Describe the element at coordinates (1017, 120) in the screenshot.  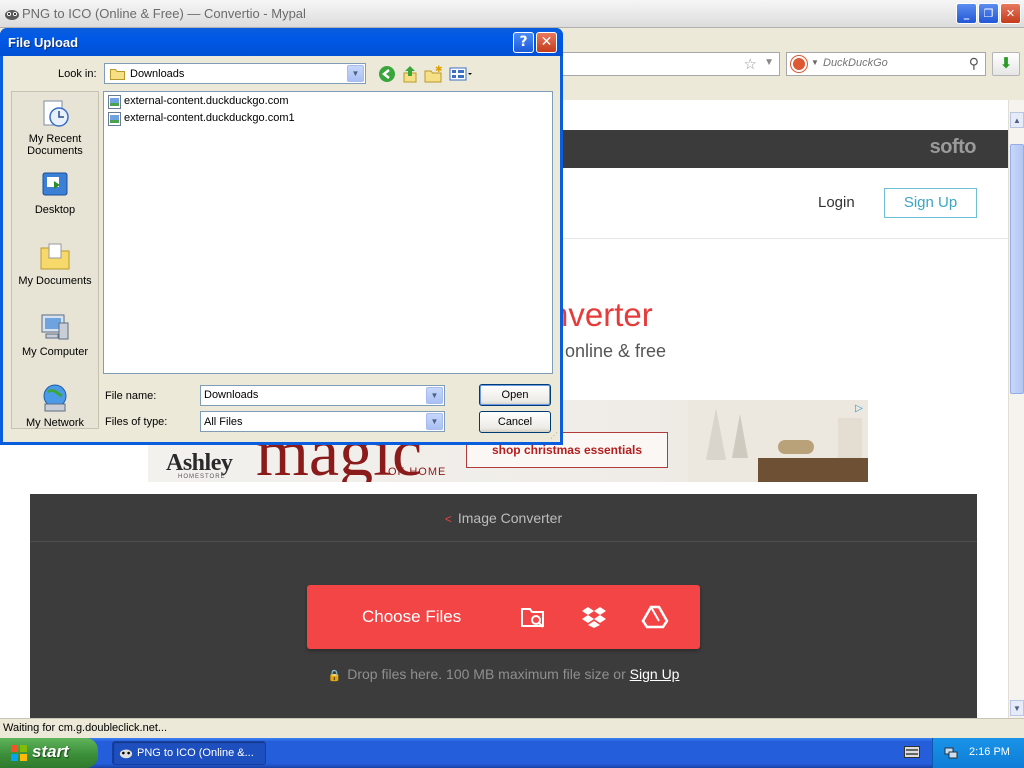
I see `scroll-up-icon: ▲` at that location.